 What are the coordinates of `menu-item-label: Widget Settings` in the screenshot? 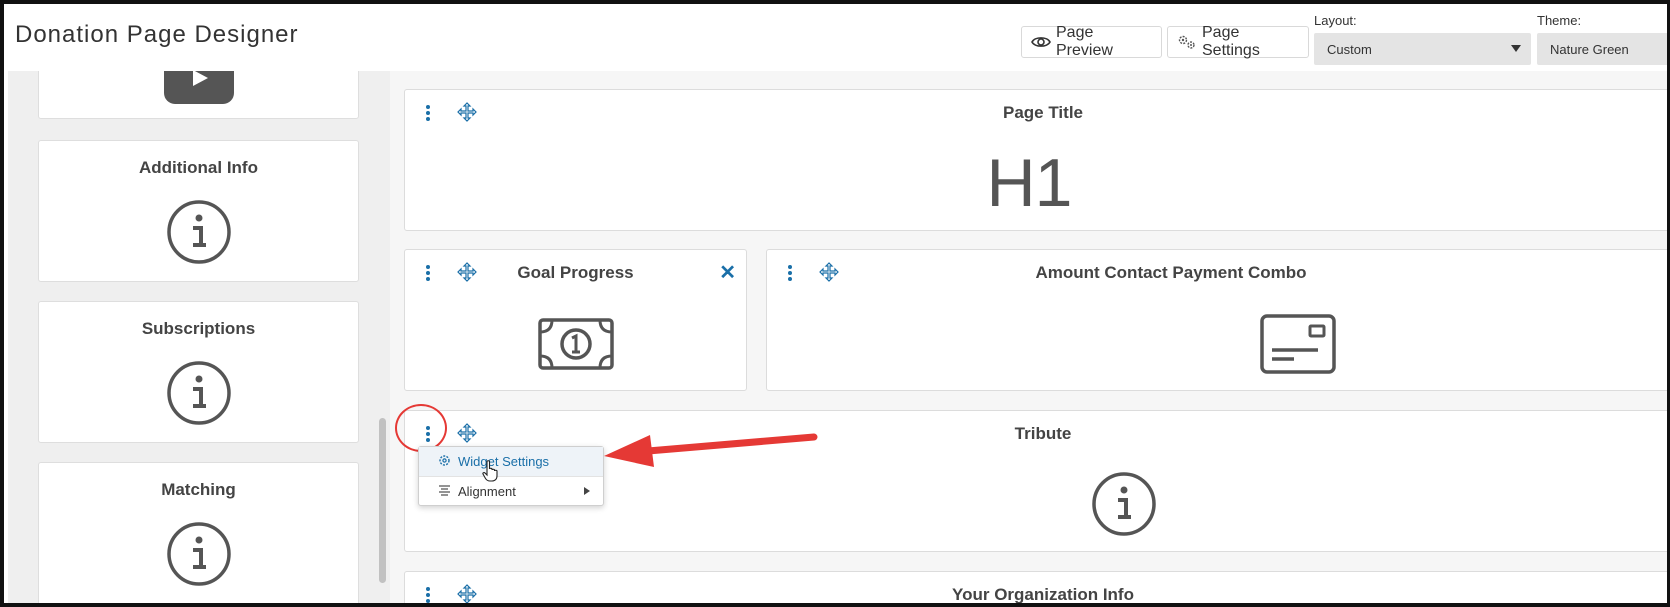 It's located at (504, 461).